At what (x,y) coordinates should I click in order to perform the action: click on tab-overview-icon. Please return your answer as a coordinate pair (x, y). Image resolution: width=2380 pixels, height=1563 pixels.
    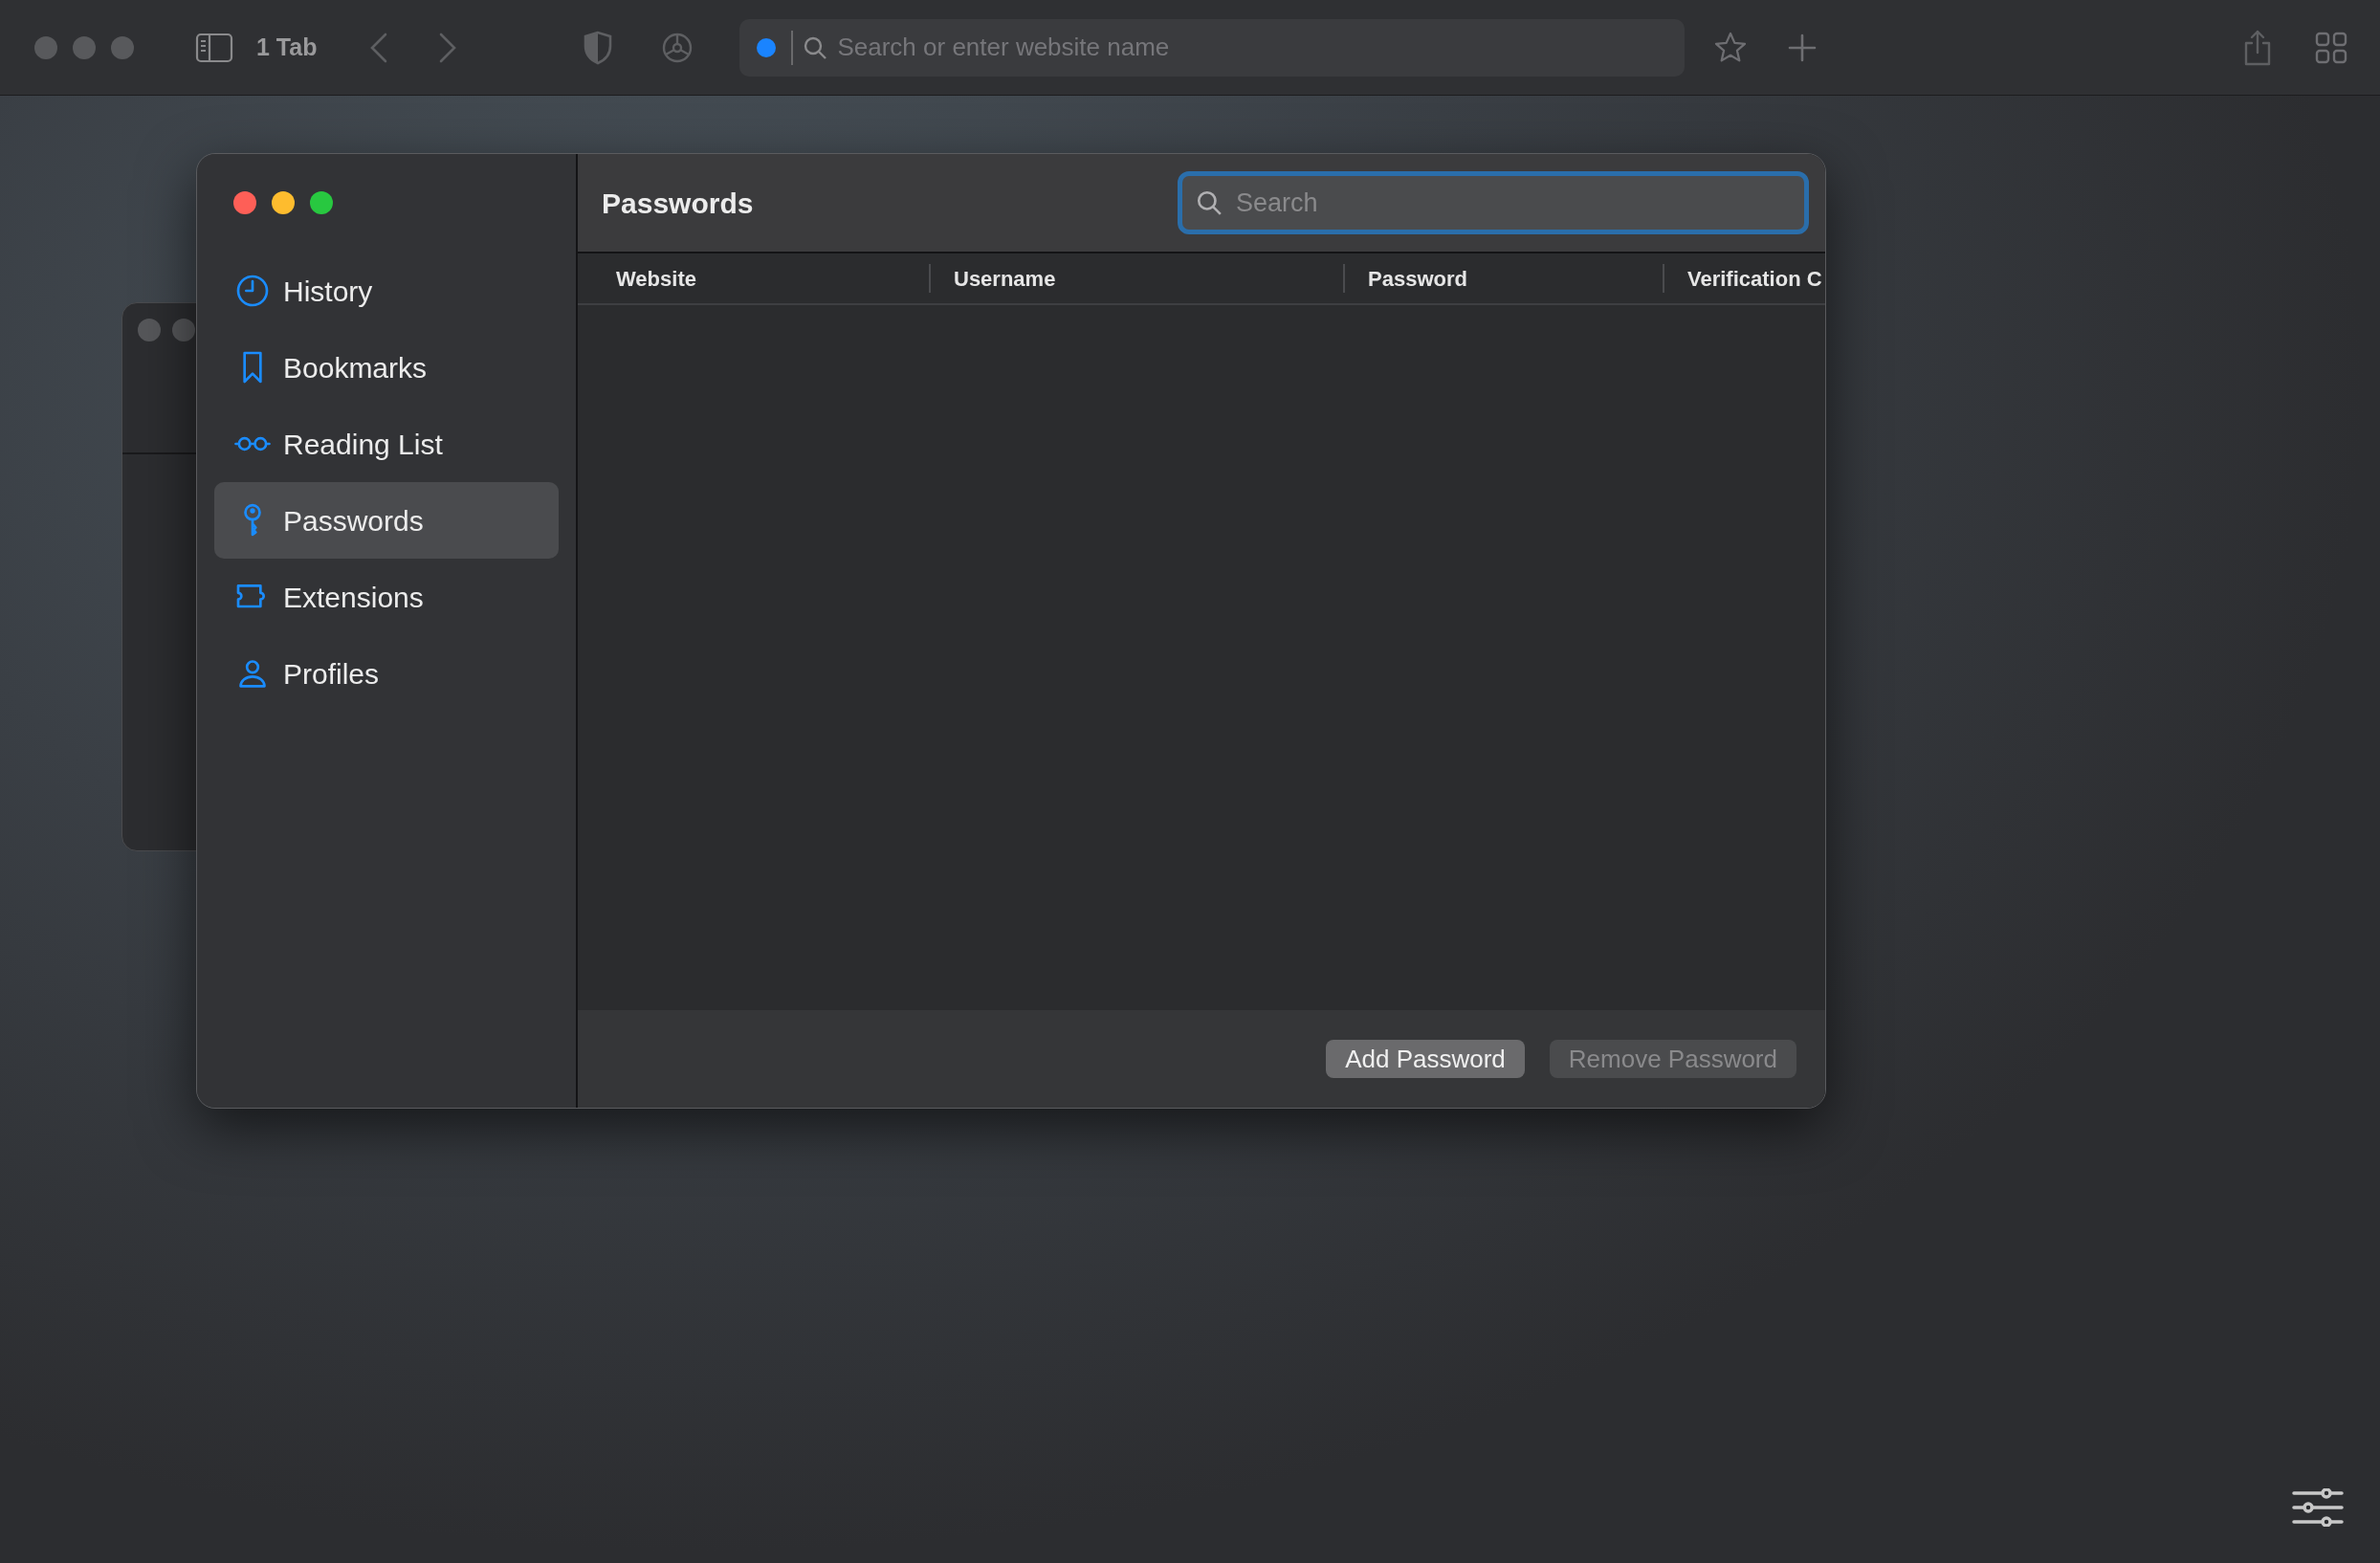
    Looking at the image, I should click on (2331, 47).